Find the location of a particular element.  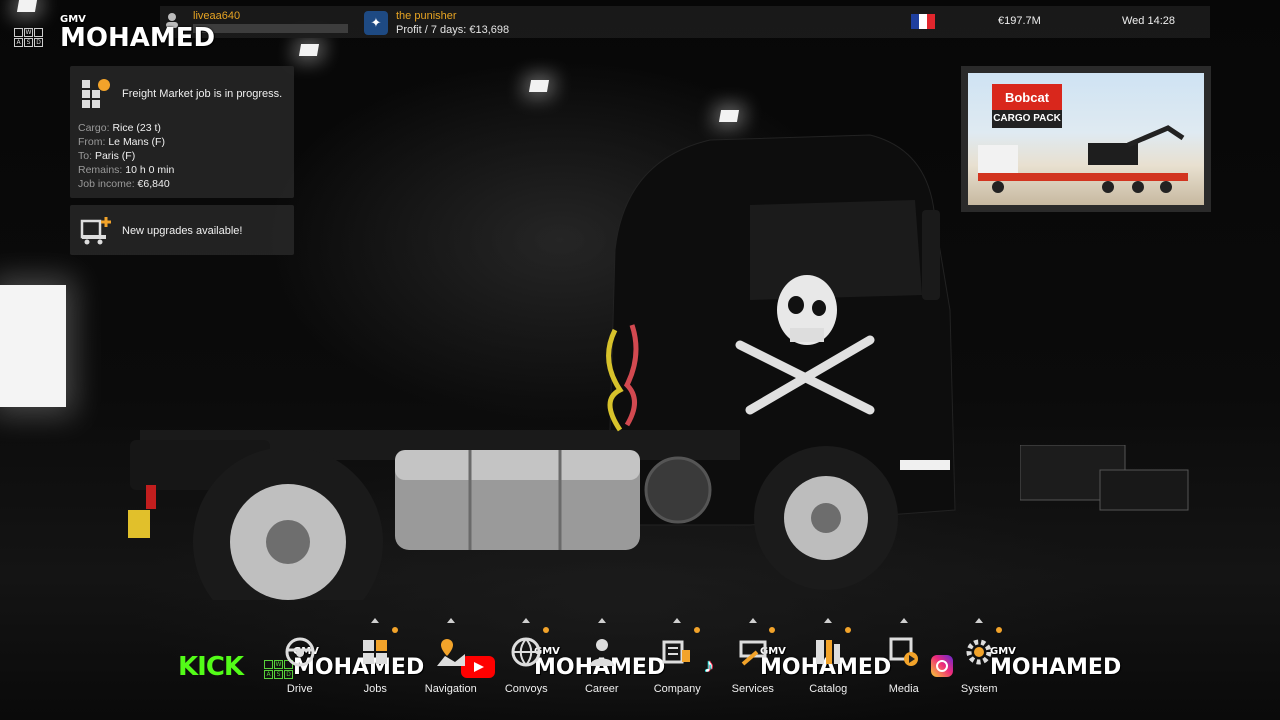

media-icon is located at coordinates (903, 651).